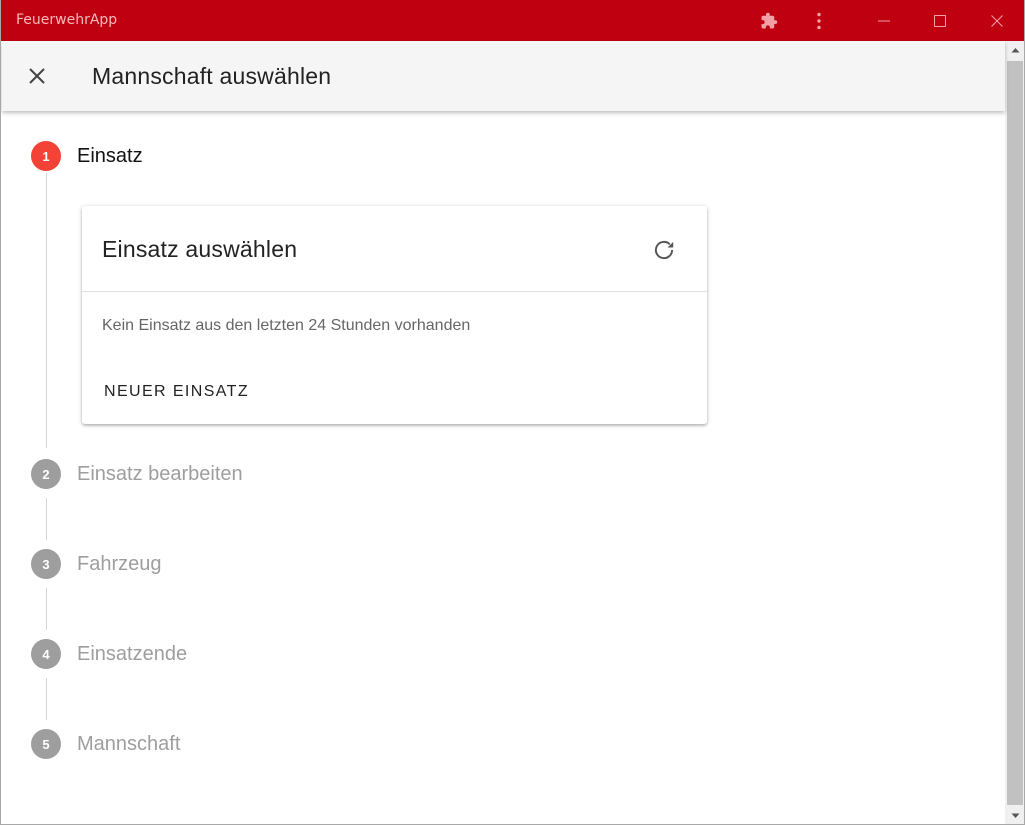 The width and height of the screenshot is (1025, 825). I want to click on step-mannschaft: 5 Mannschaft, so click(105, 744).